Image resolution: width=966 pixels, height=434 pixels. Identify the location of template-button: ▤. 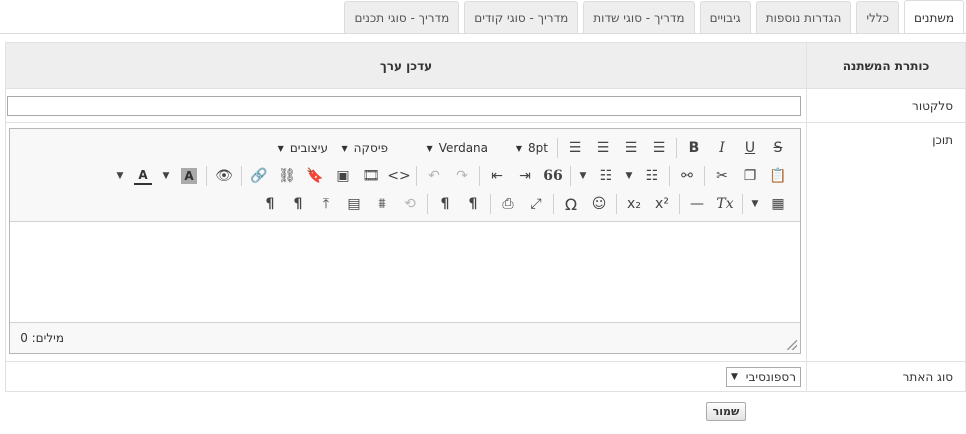
(354, 204).